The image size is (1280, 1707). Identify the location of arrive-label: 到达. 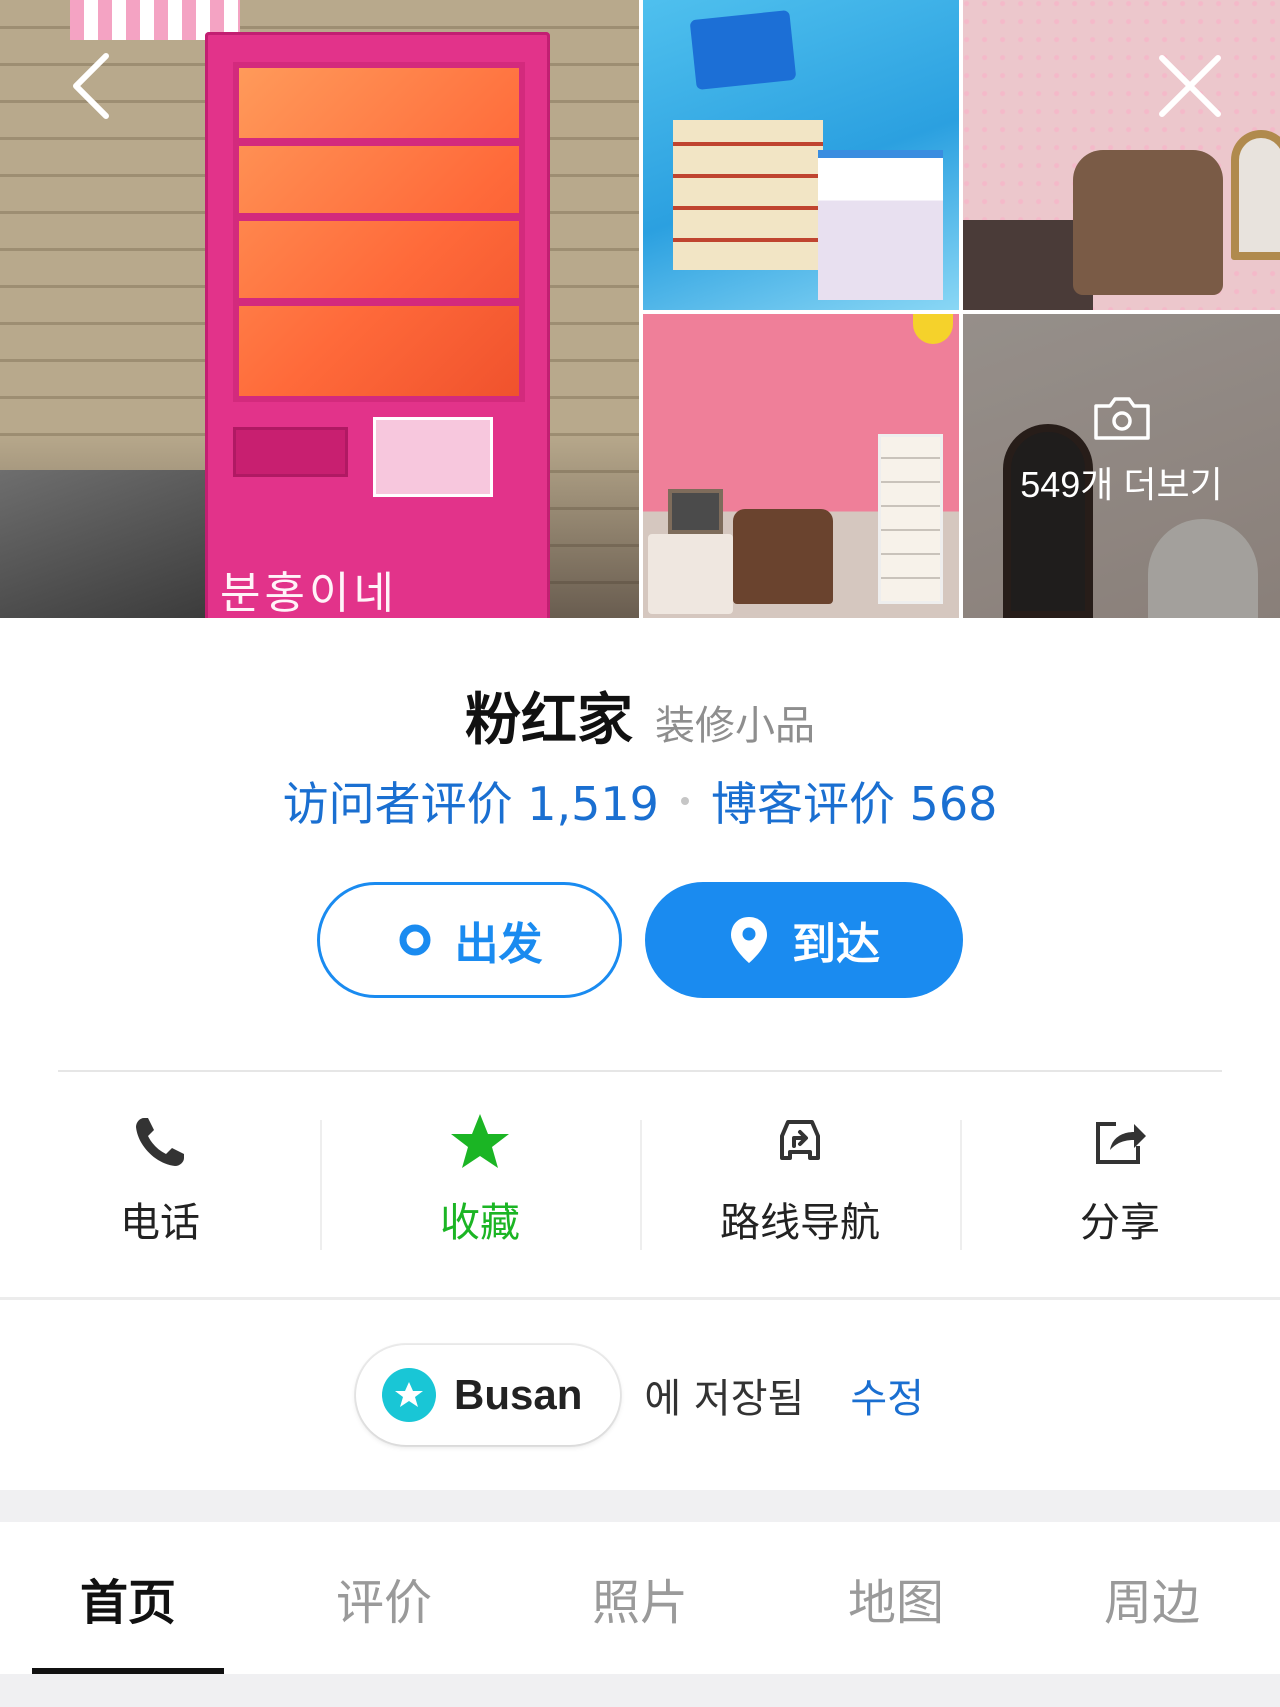
(836, 944).